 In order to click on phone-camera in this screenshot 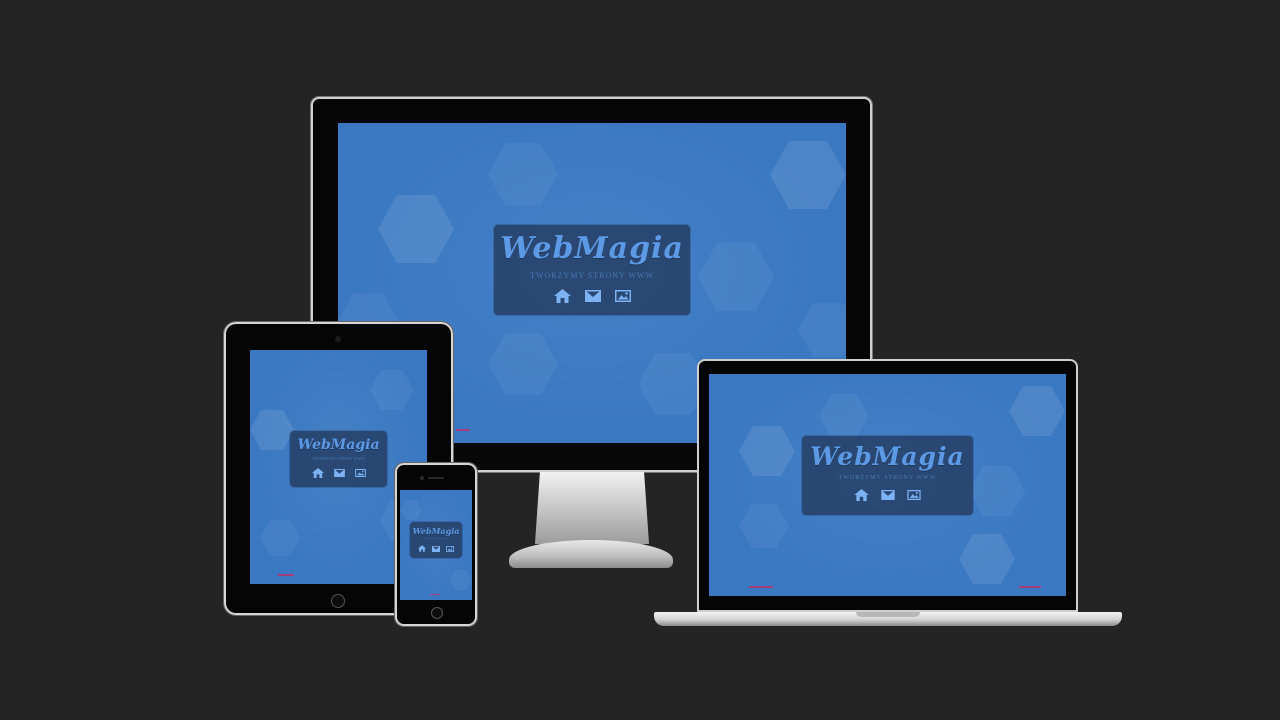, I will do `click(422, 478)`.